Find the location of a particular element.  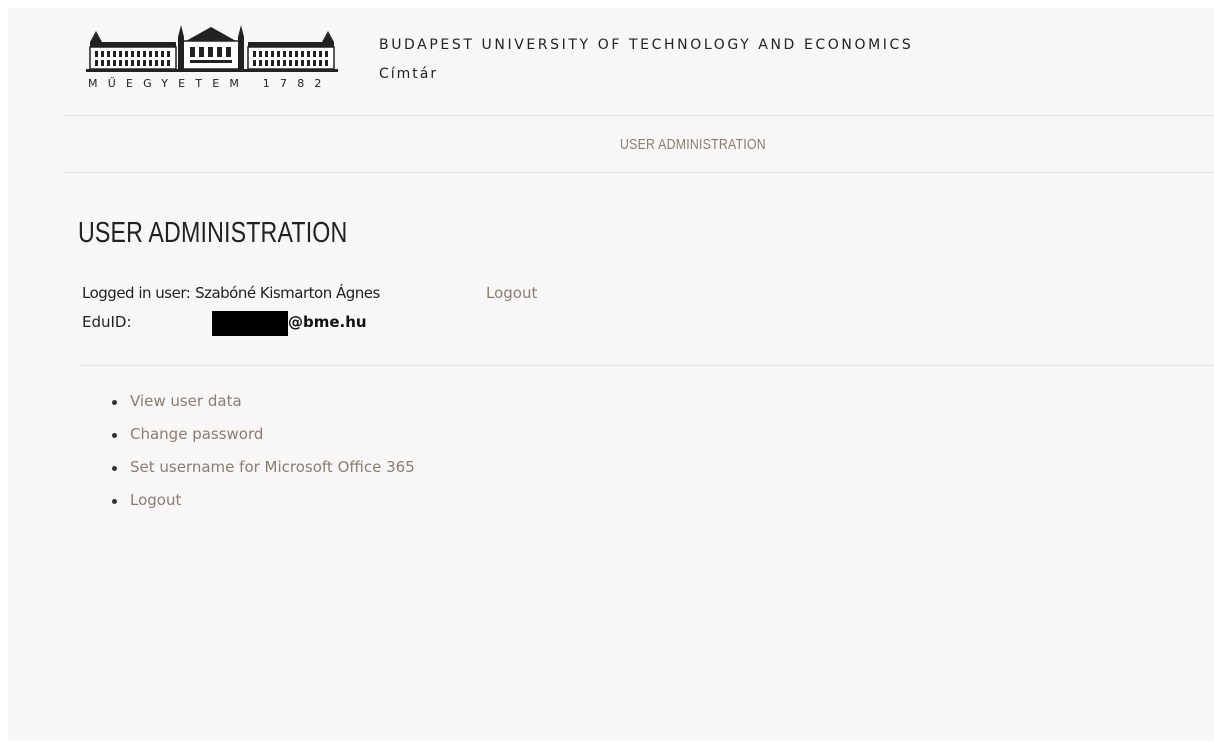

eduid-label: EduID: is located at coordinates (107, 322).